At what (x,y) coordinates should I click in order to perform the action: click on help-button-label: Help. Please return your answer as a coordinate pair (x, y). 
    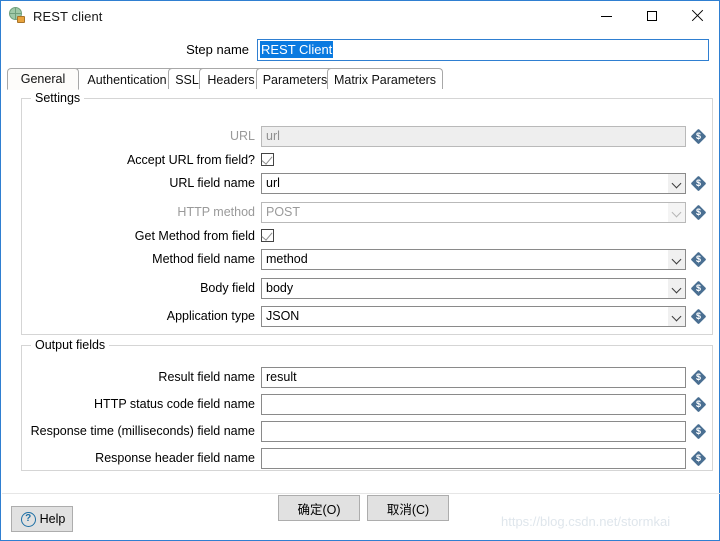
    Looking at the image, I should click on (52, 519).